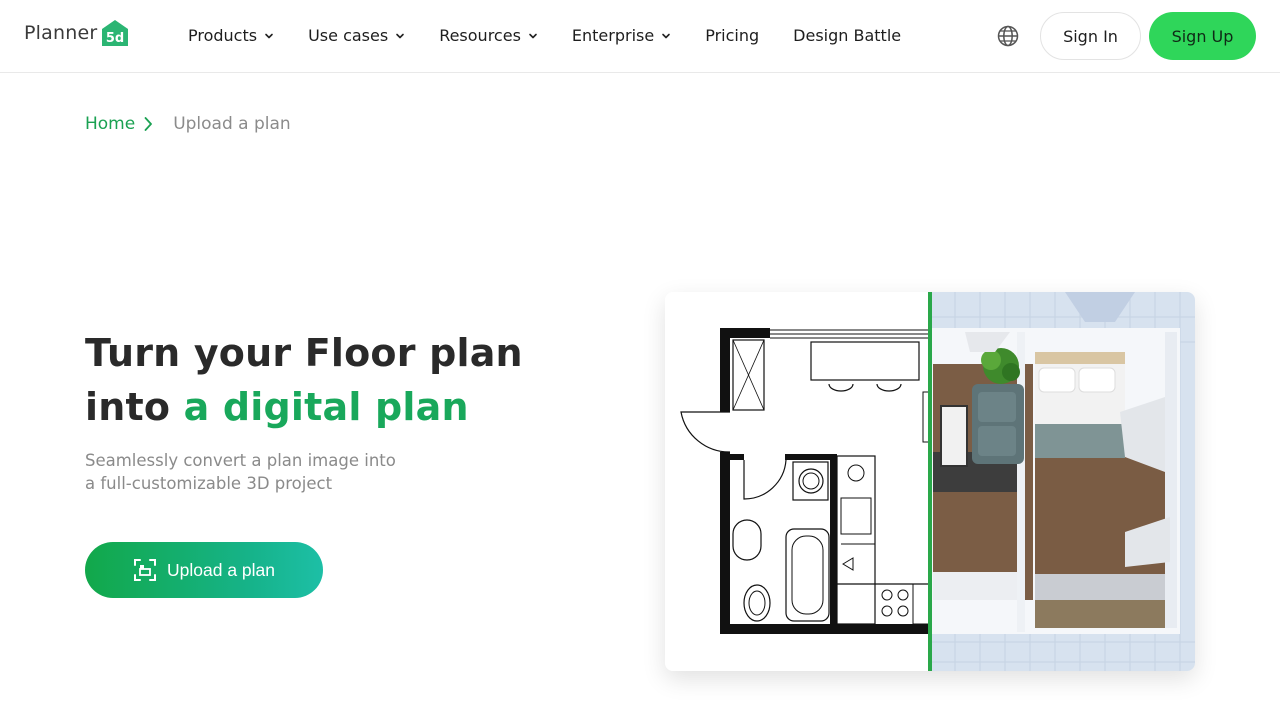 The width and height of the screenshot is (1280, 720). What do you see at coordinates (480, 35) in the screenshot?
I see `nav-item-label: Resources` at bounding box center [480, 35].